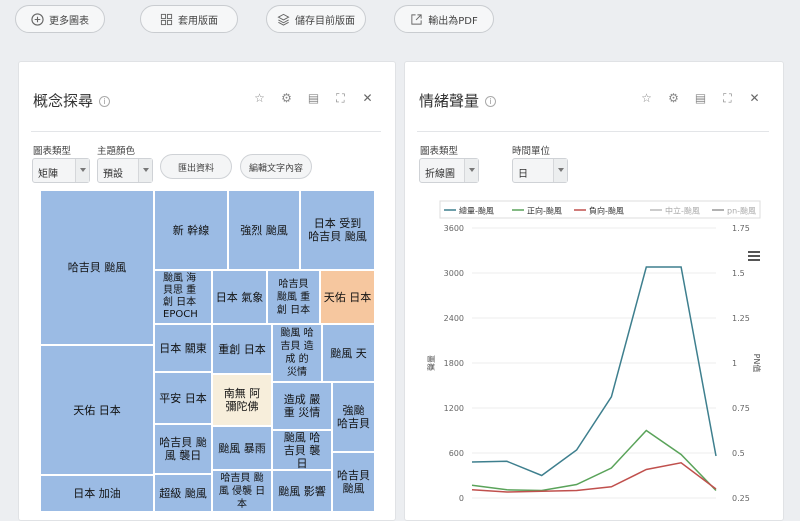 Image resolution: width=800 pixels, height=521 pixels. I want to click on time-unit-value: 日, so click(523, 174).